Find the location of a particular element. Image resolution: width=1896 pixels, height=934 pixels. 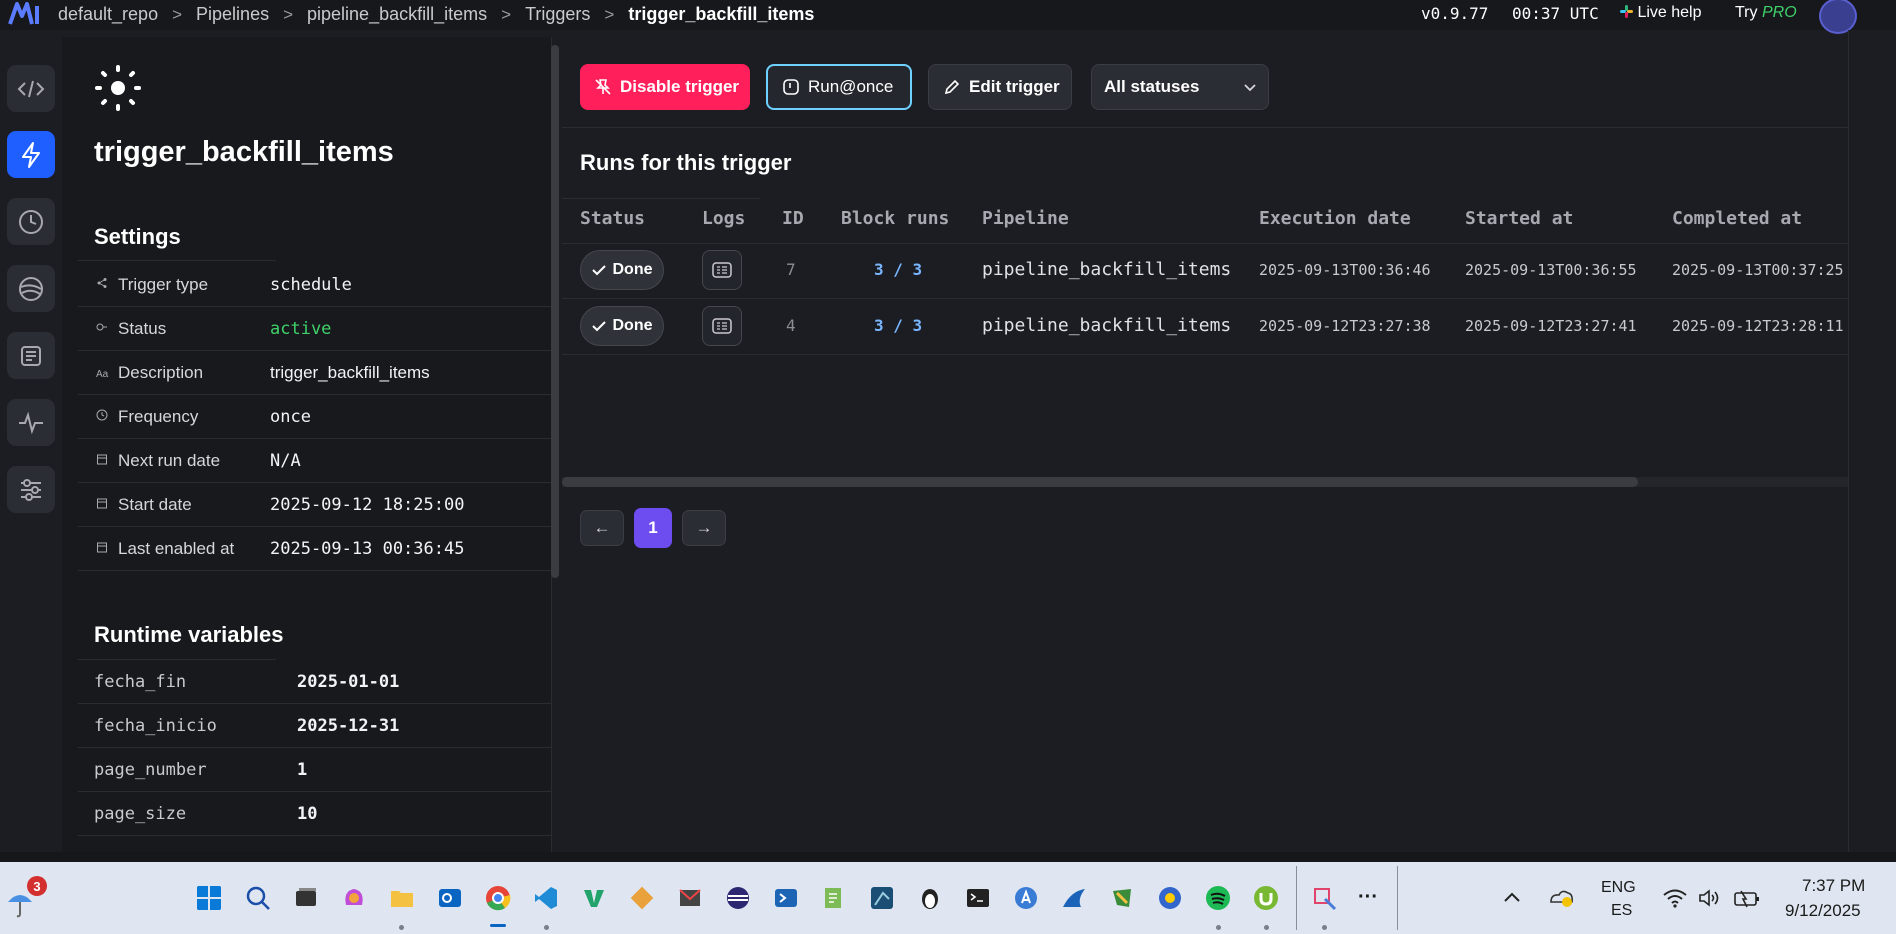

execution-date: 2025-09-12T23:27:38 is located at coordinates (1345, 326).